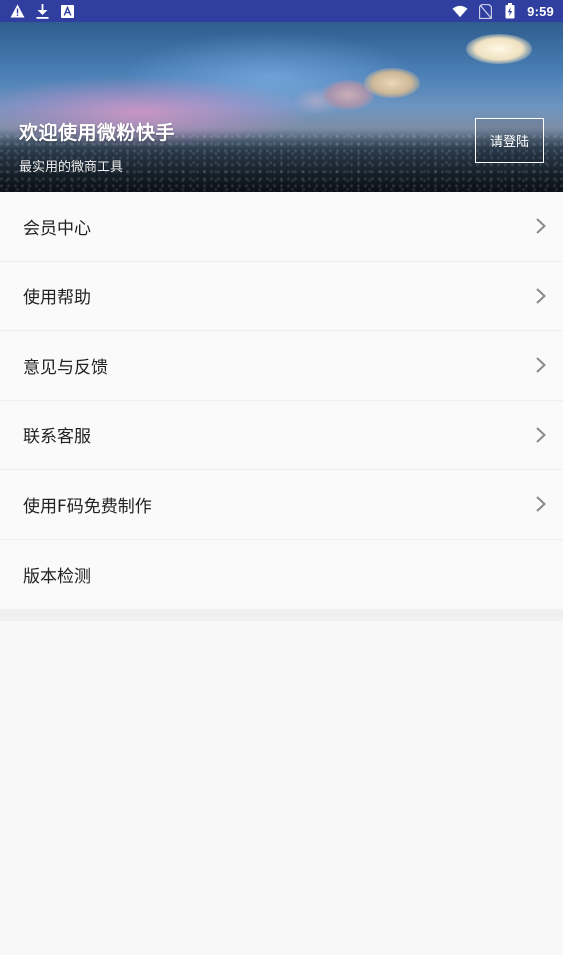  I want to click on download-icon, so click(42, 11).